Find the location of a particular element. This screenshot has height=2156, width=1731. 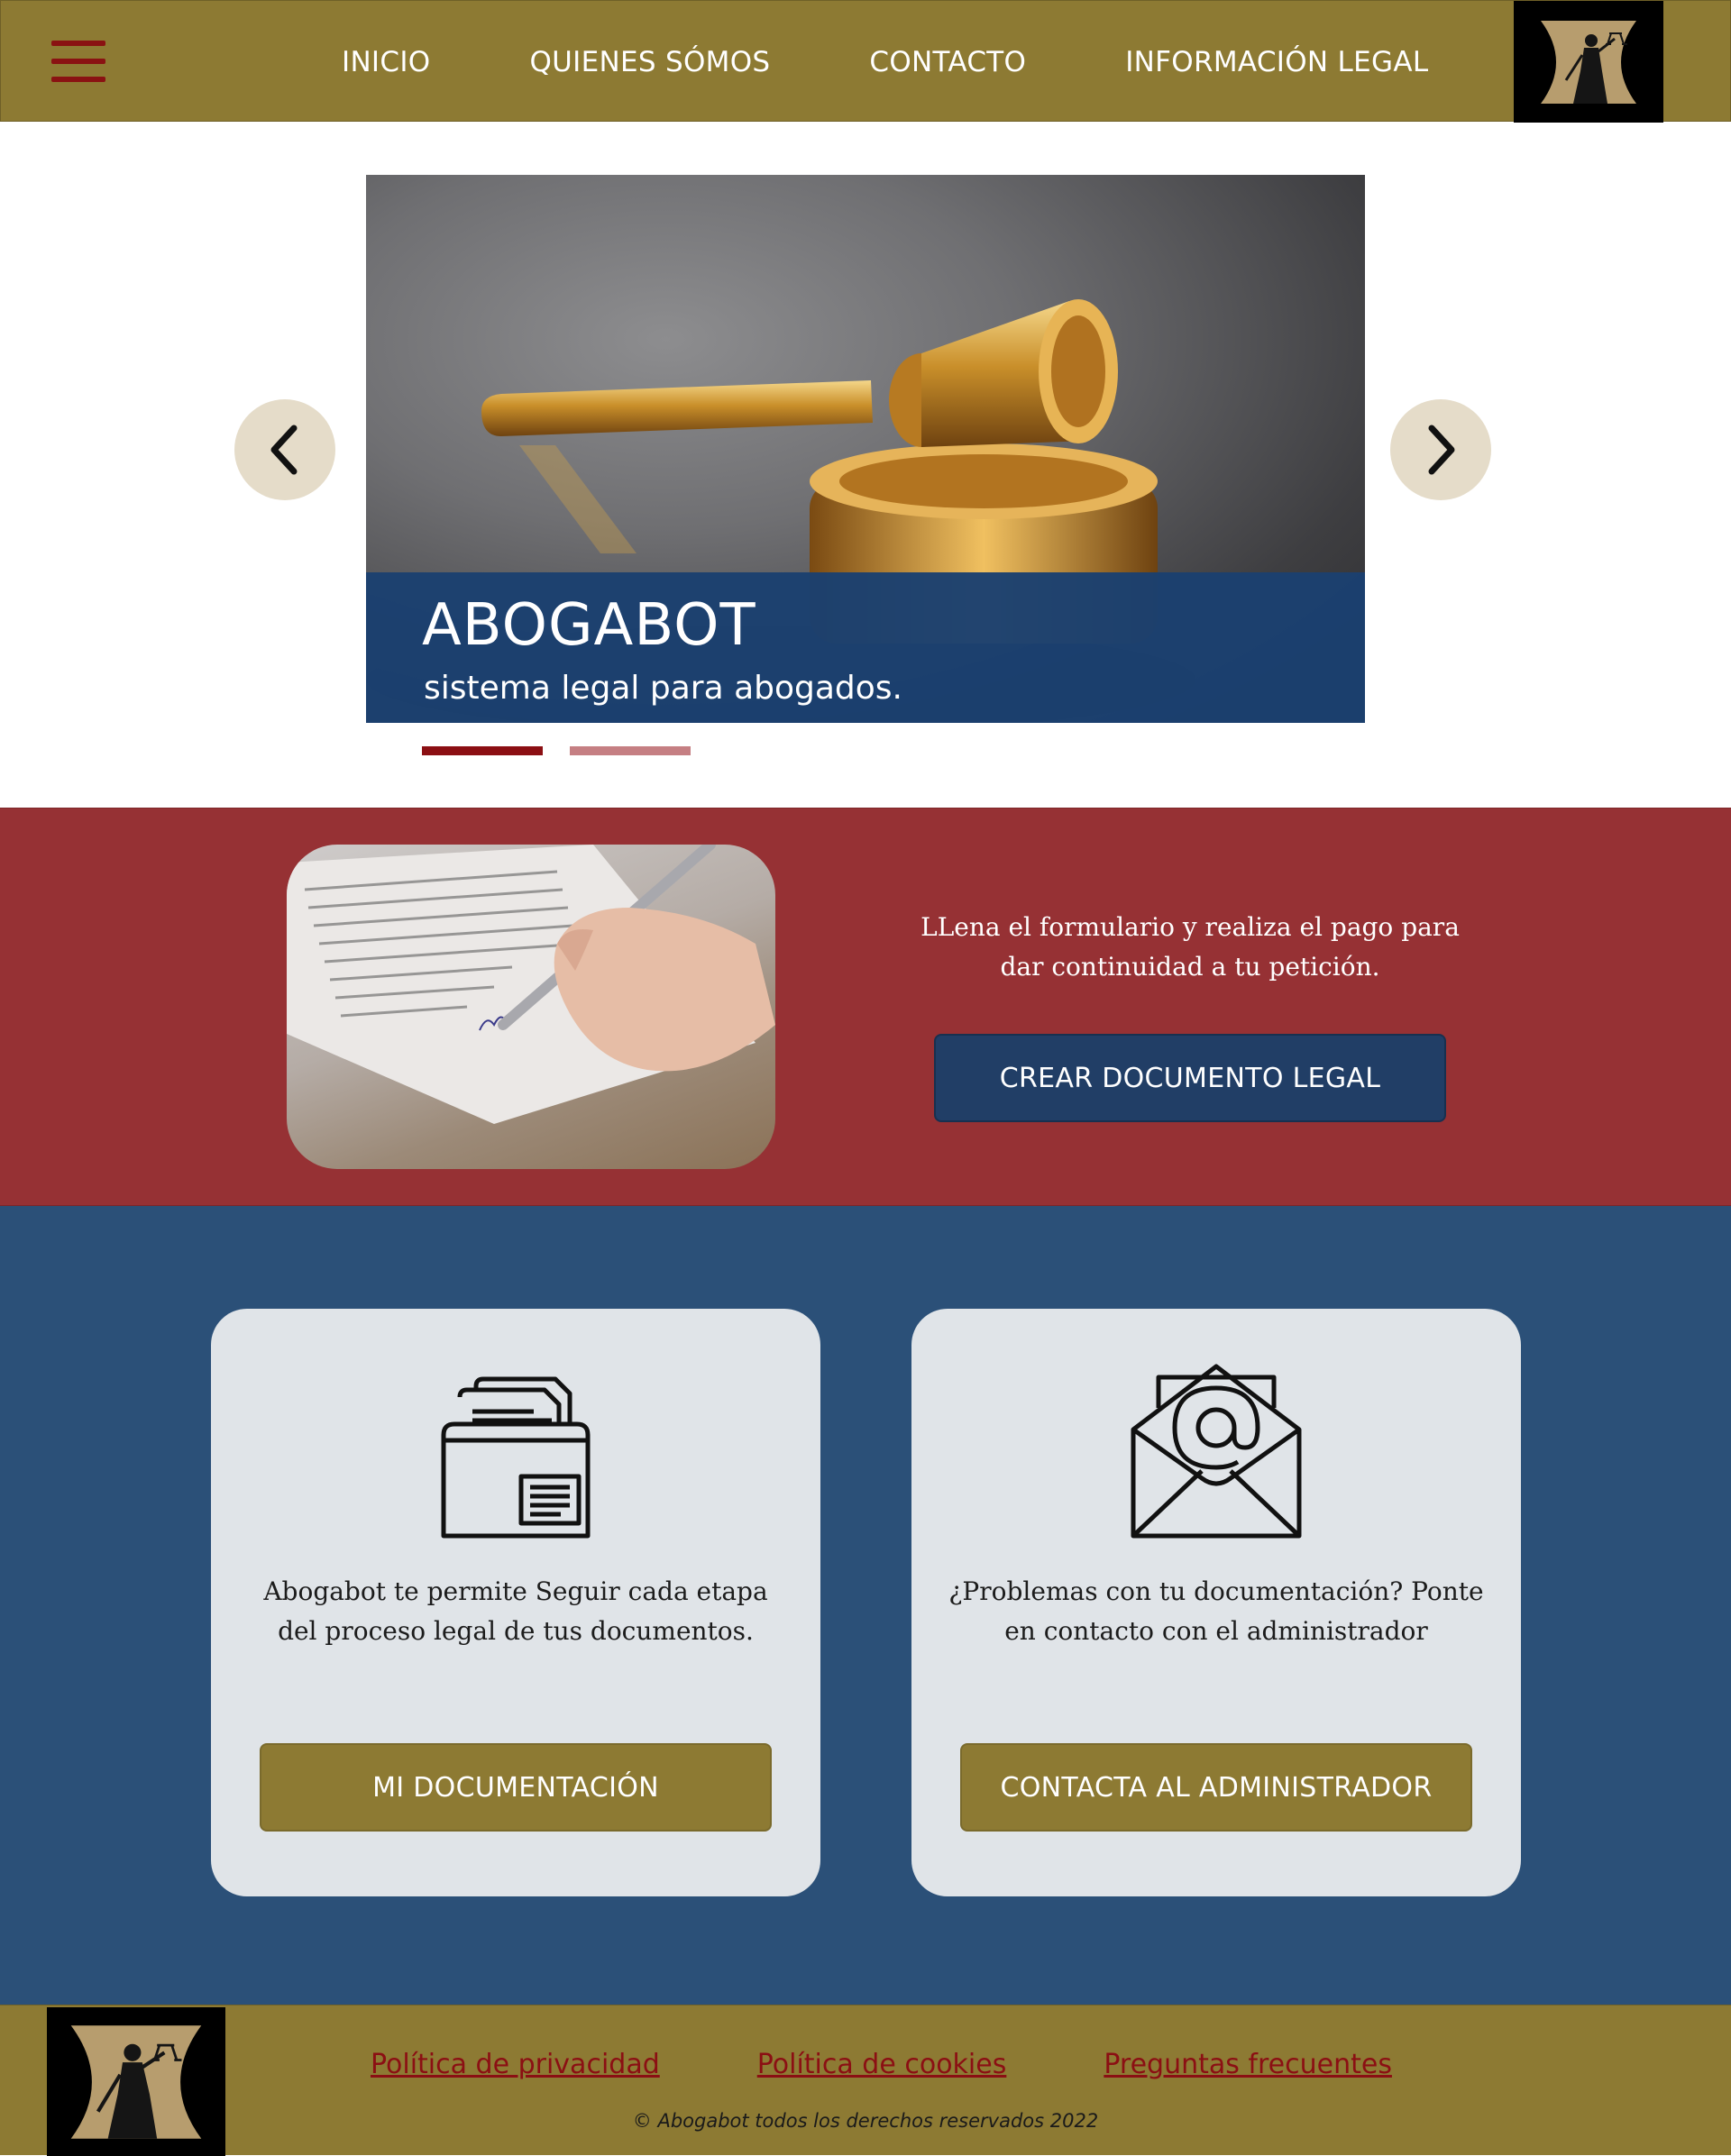

document-folder-icon is located at coordinates (516, 1457).